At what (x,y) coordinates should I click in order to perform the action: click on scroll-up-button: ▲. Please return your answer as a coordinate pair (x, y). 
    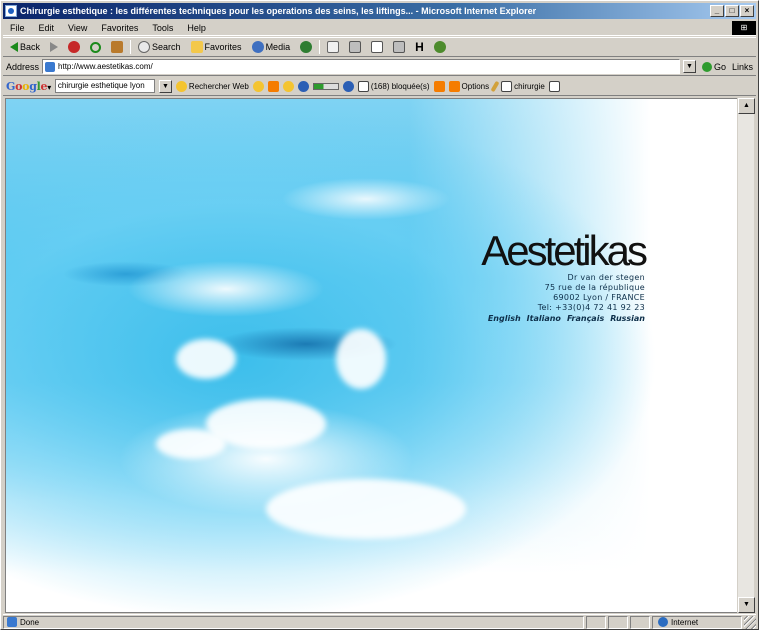
    Looking at the image, I should click on (746, 106).